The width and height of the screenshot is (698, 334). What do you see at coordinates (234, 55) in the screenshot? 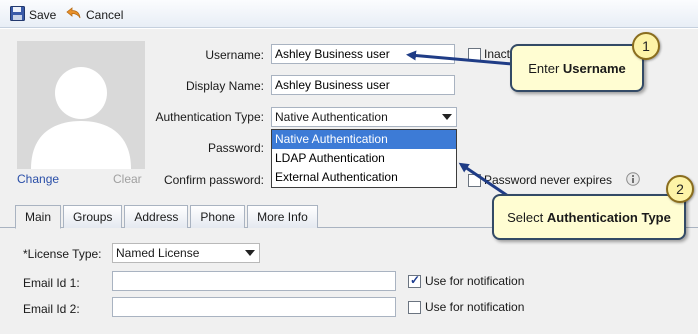
I see `username-label: Username:` at bounding box center [234, 55].